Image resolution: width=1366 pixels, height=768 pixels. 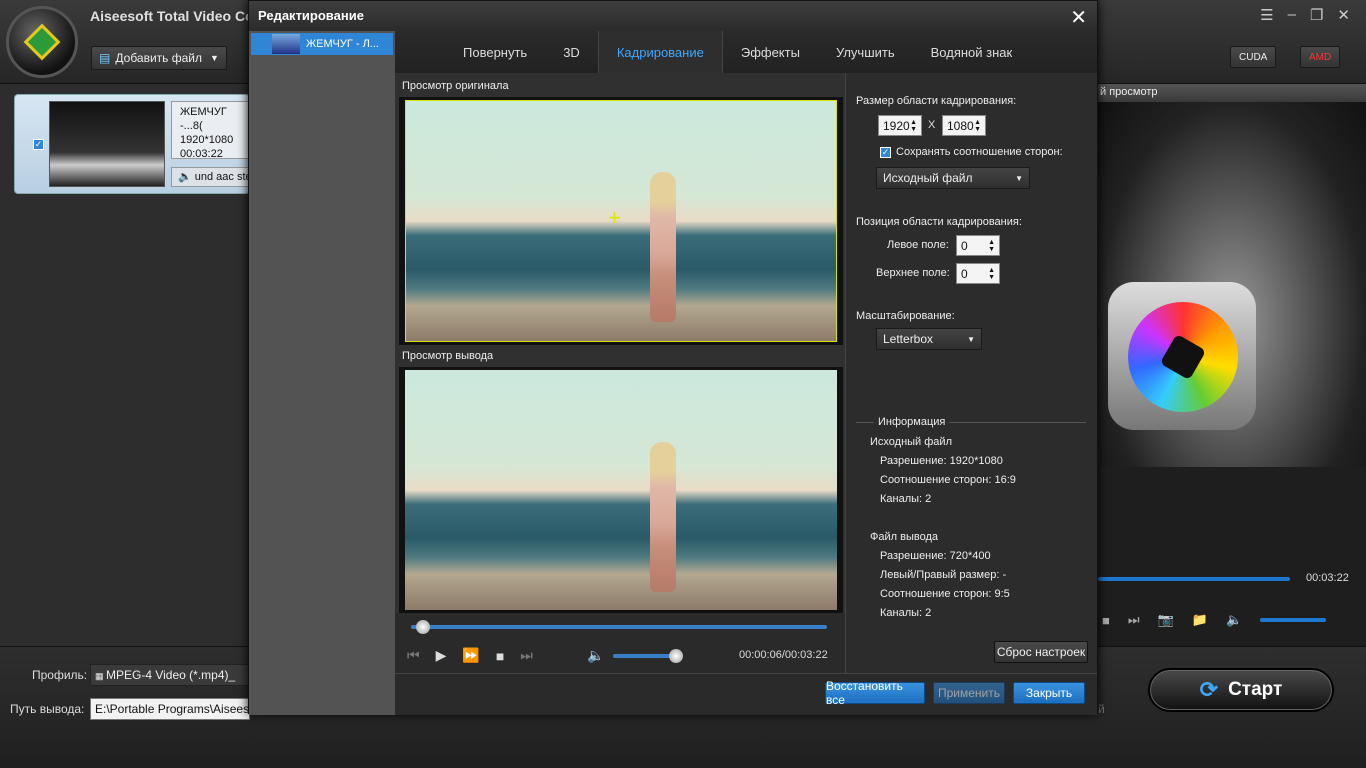 I want to click on top-margin-value: 0, so click(x=964, y=273).